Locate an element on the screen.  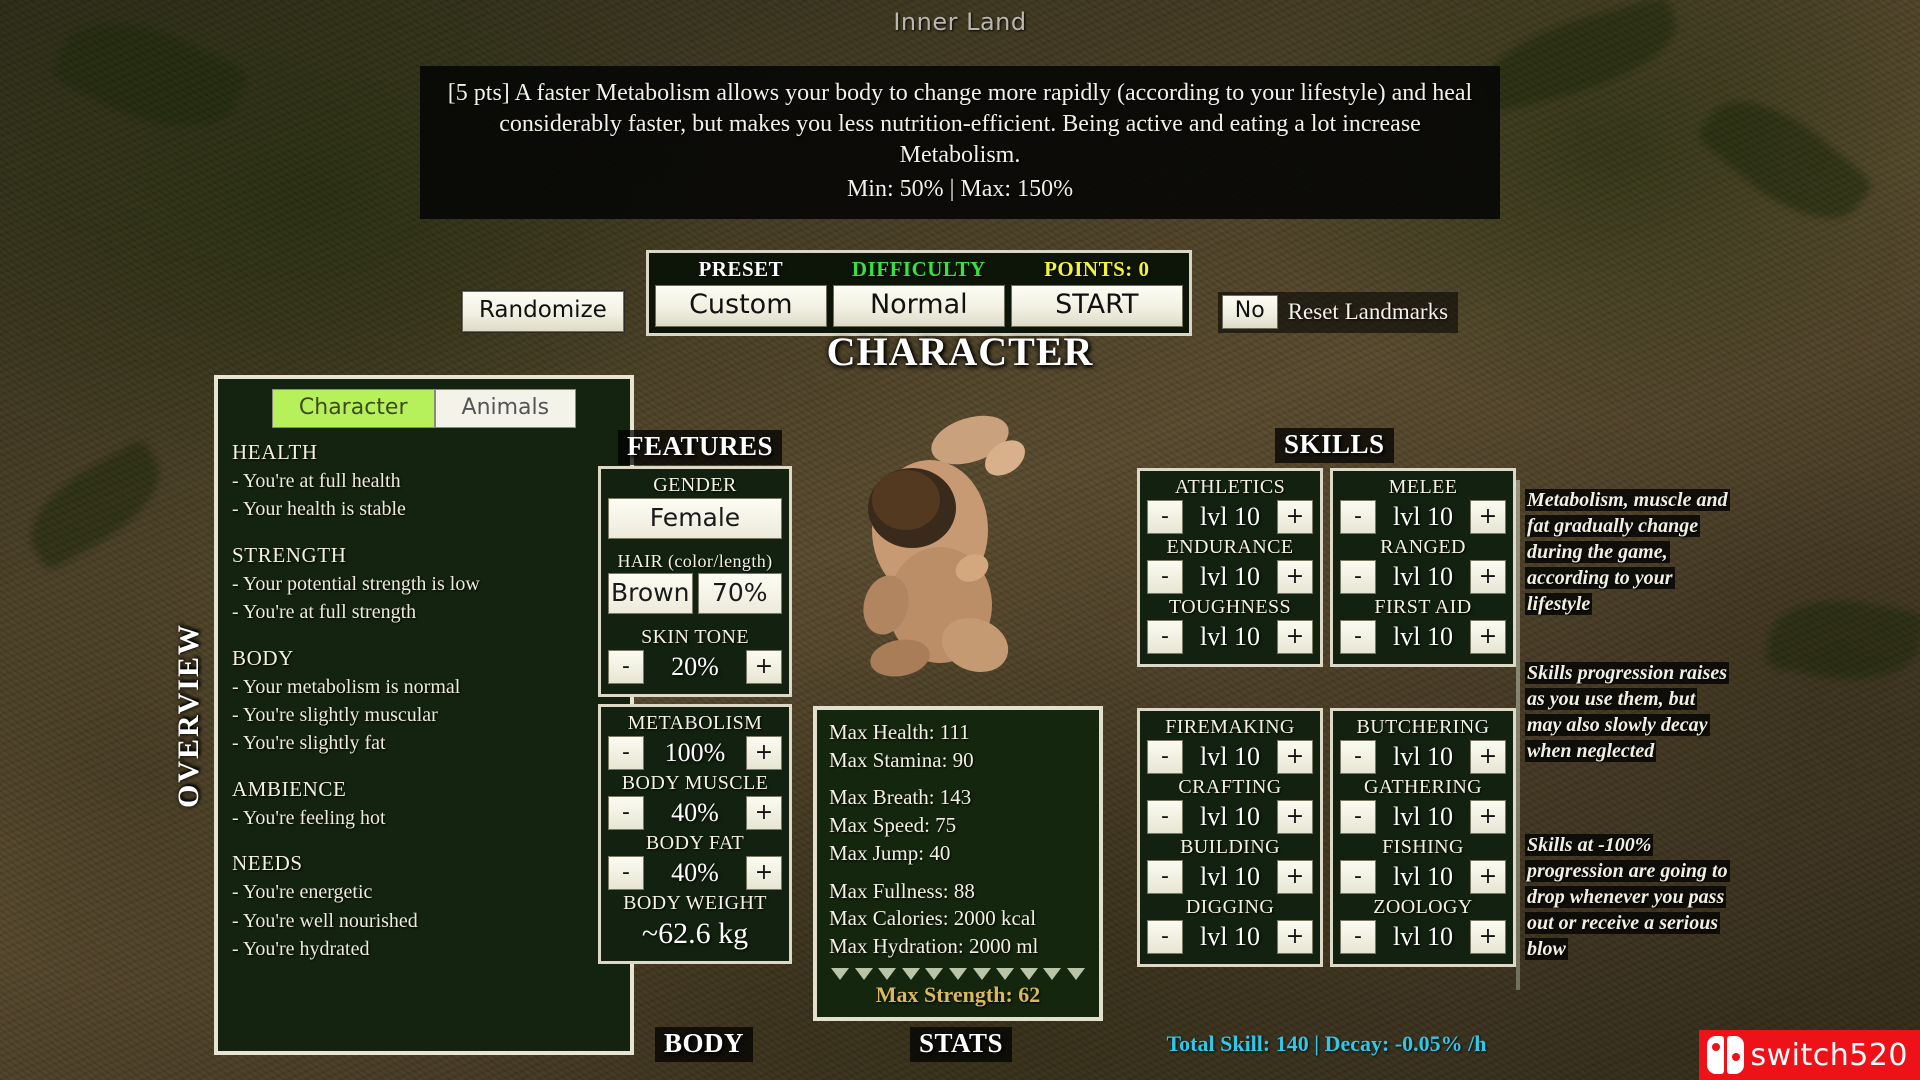
stats-group-vitals: Max Health: 111 Max Stamina: 90 is located at coordinates (958, 746).